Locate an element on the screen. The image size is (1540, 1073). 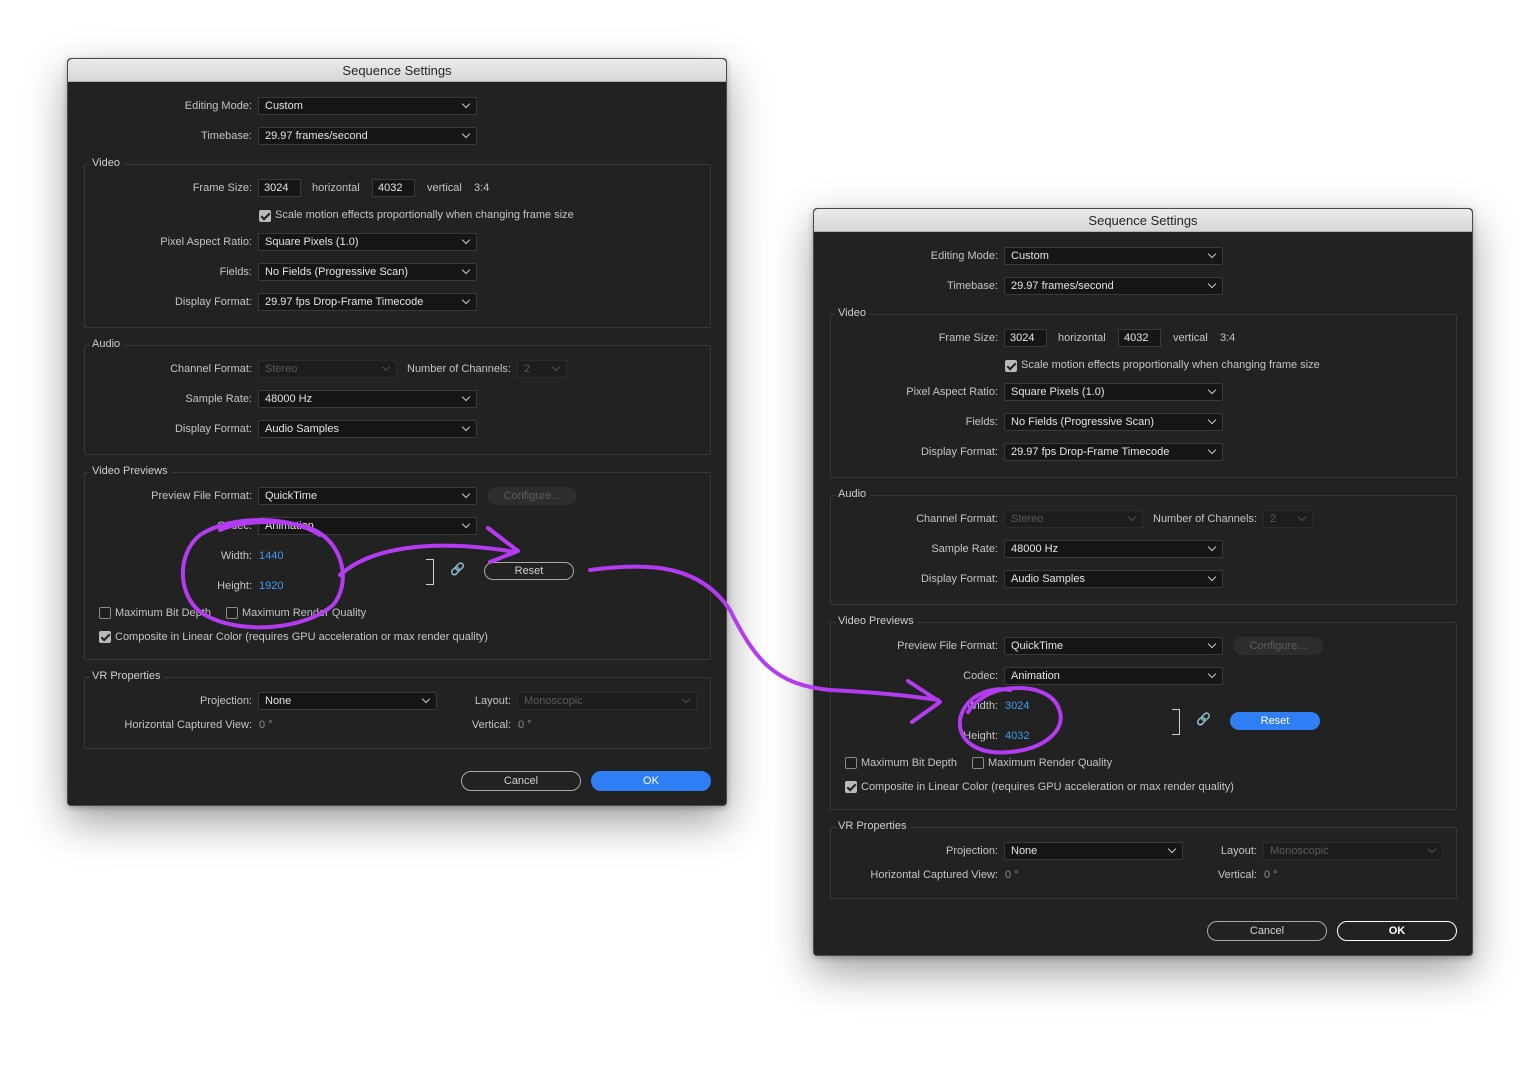
display-format-label: Display Format: is located at coordinates (959, 452).